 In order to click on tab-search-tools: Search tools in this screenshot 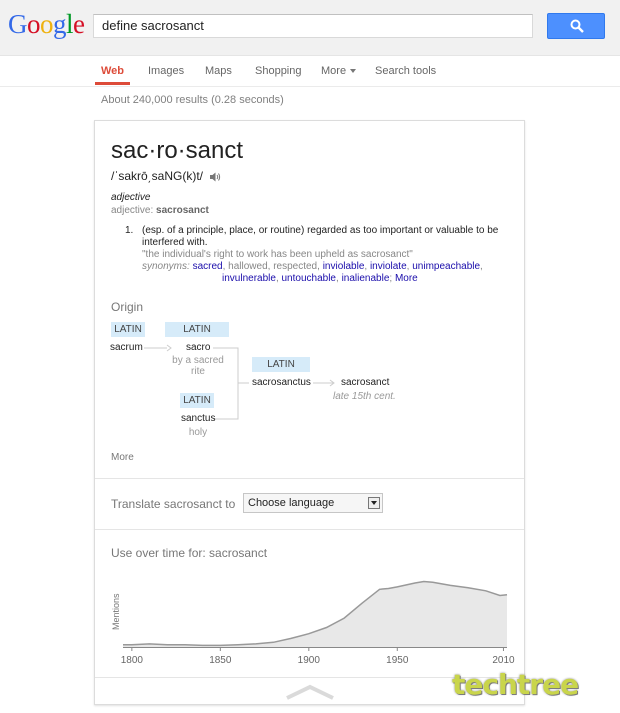, I will do `click(405, 71)`.